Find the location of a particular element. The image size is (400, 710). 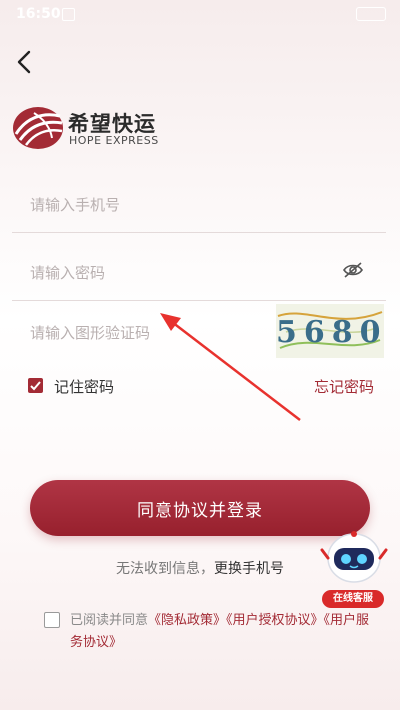

agreement-prefix: 已阅读并同意 is located at coordinates (109, 620).